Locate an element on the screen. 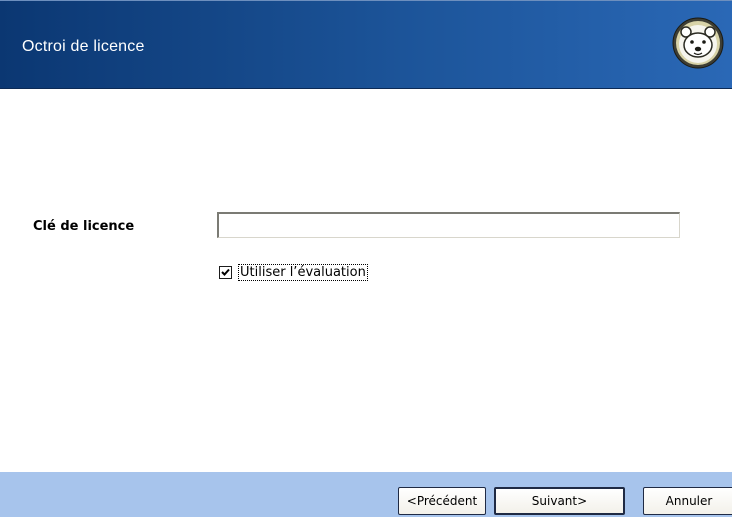  wizard-footer: <Précédent Suivant> Annuler is located at coordinates (366, 494).